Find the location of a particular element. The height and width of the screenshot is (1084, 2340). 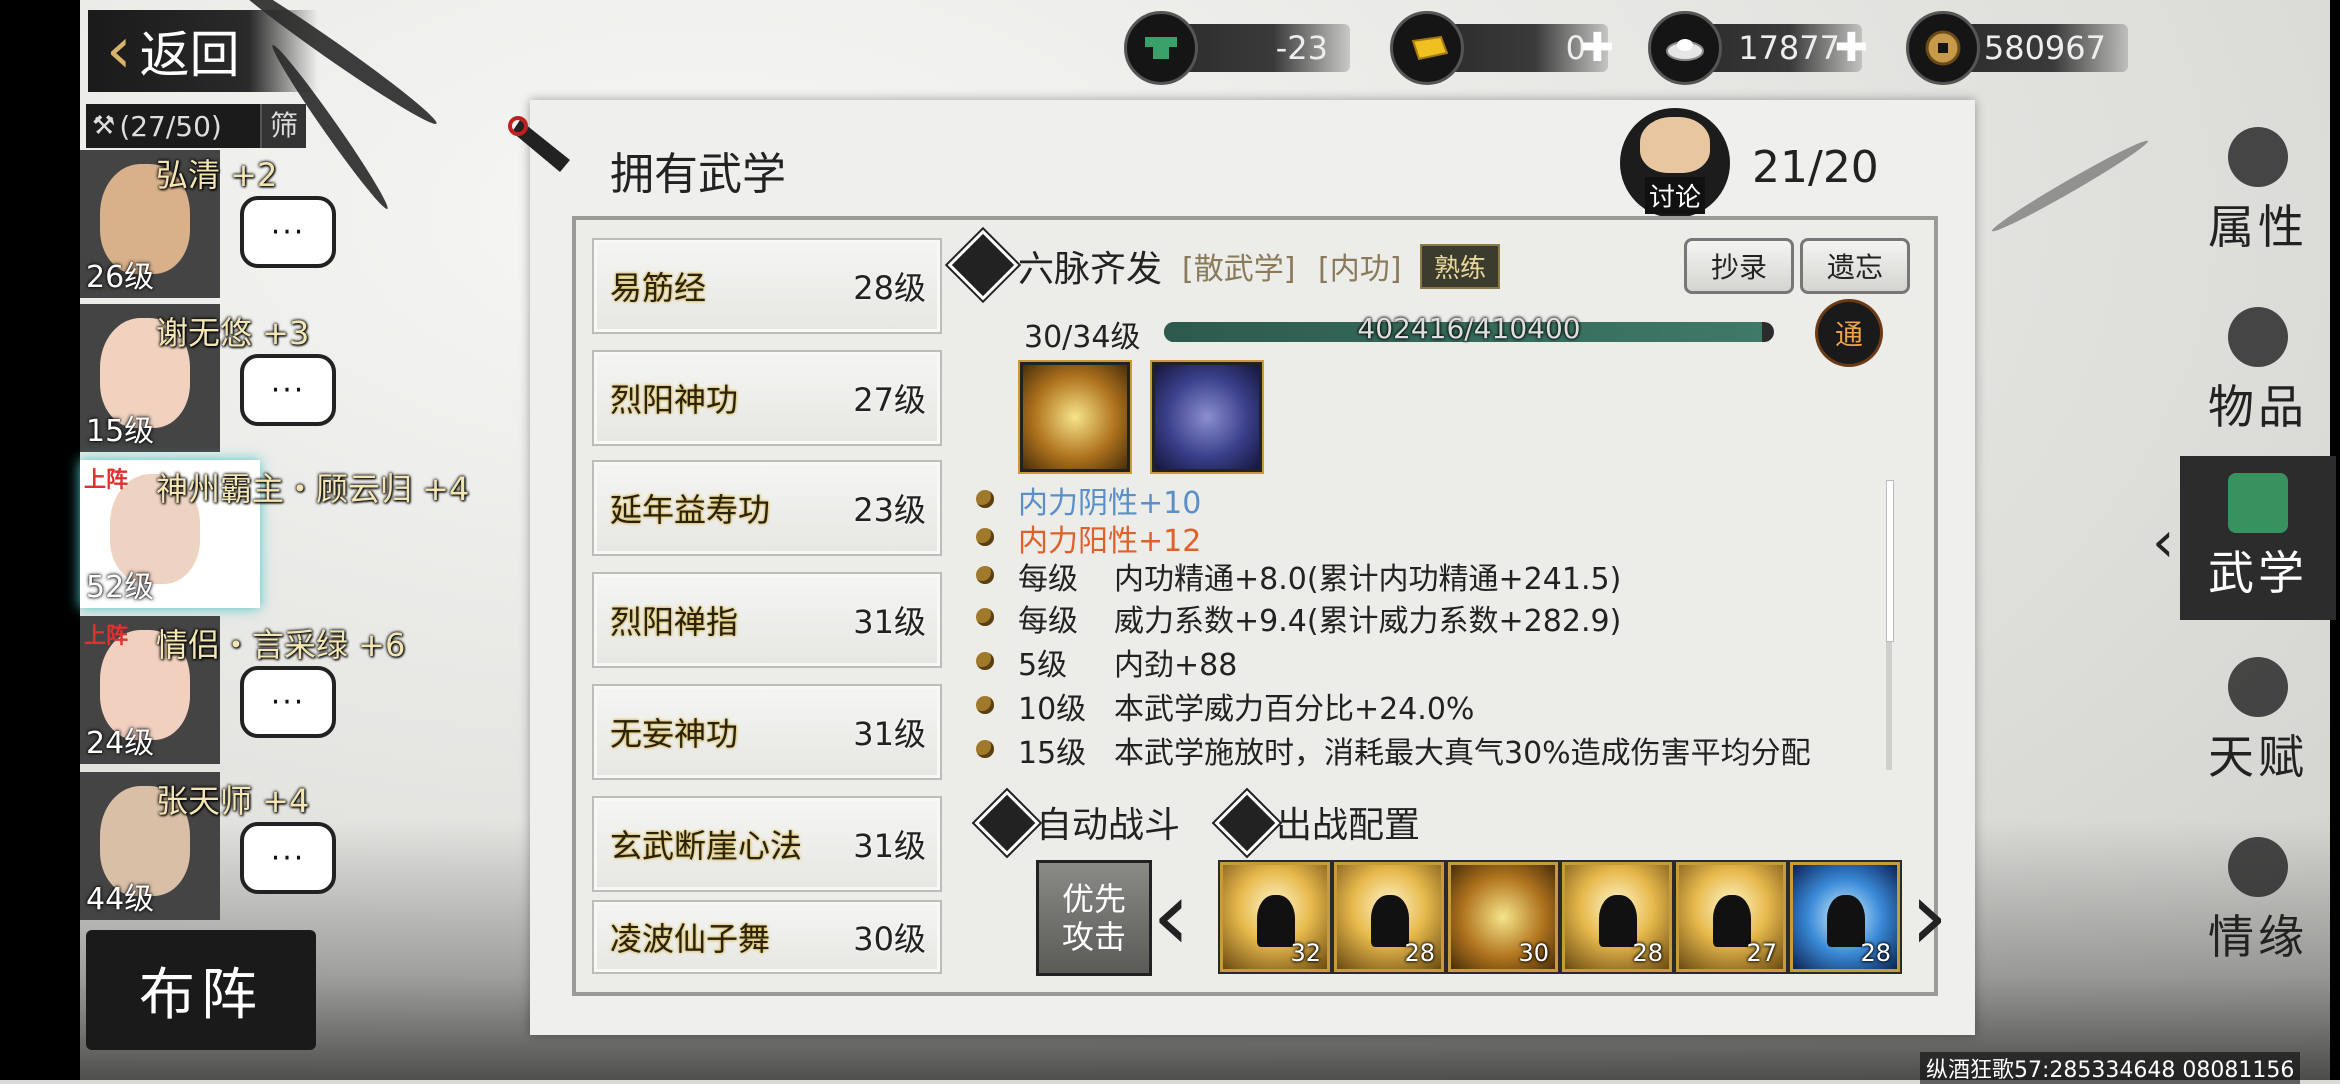

battle-slot: 30 is located at coordinates (1503, 917).